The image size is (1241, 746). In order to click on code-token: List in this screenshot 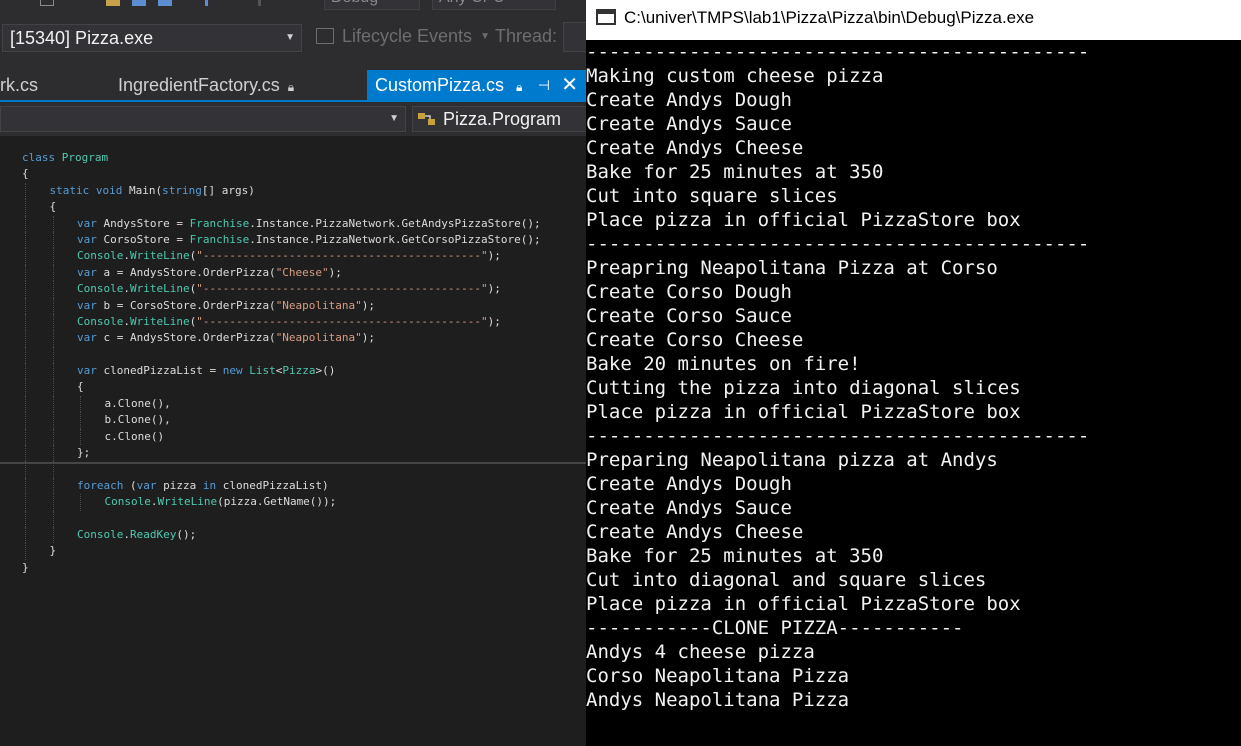, I will do `click(262, 371)`.